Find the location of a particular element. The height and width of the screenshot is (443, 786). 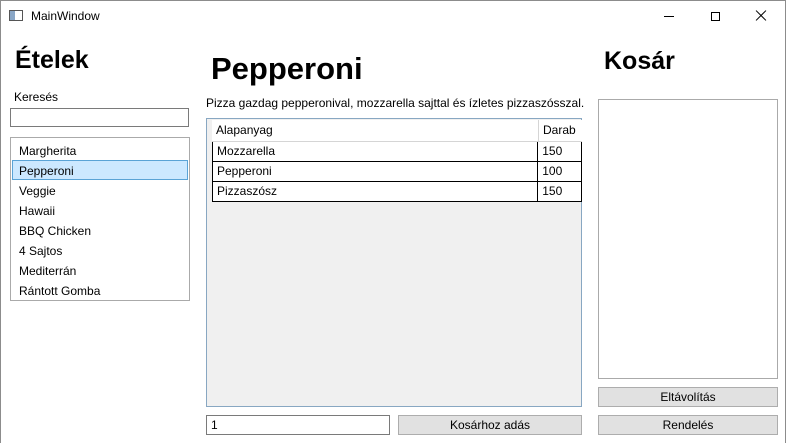

close-icon is located at coordinates (761, 16).